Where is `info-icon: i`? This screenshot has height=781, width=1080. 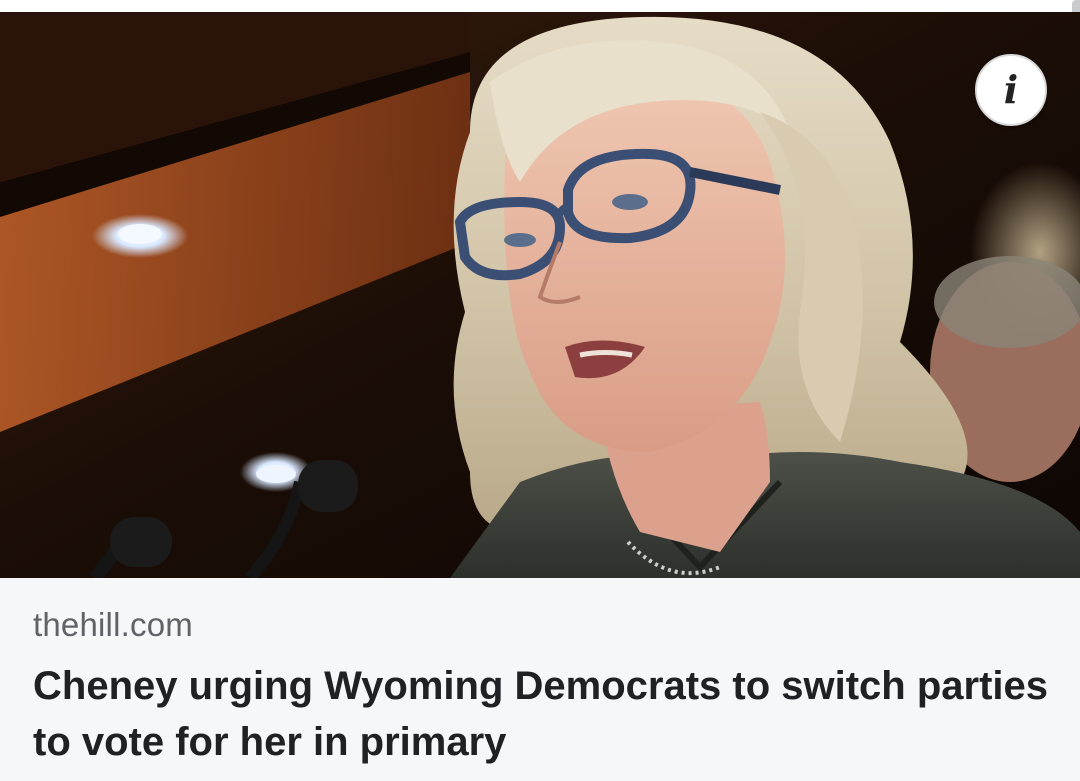
info-icon: i is located at coordinates (1011, 89).